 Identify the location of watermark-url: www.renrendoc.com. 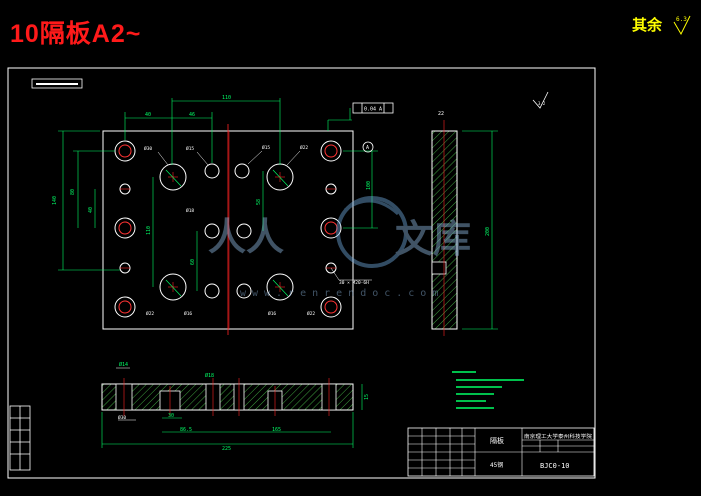
(342, 293).